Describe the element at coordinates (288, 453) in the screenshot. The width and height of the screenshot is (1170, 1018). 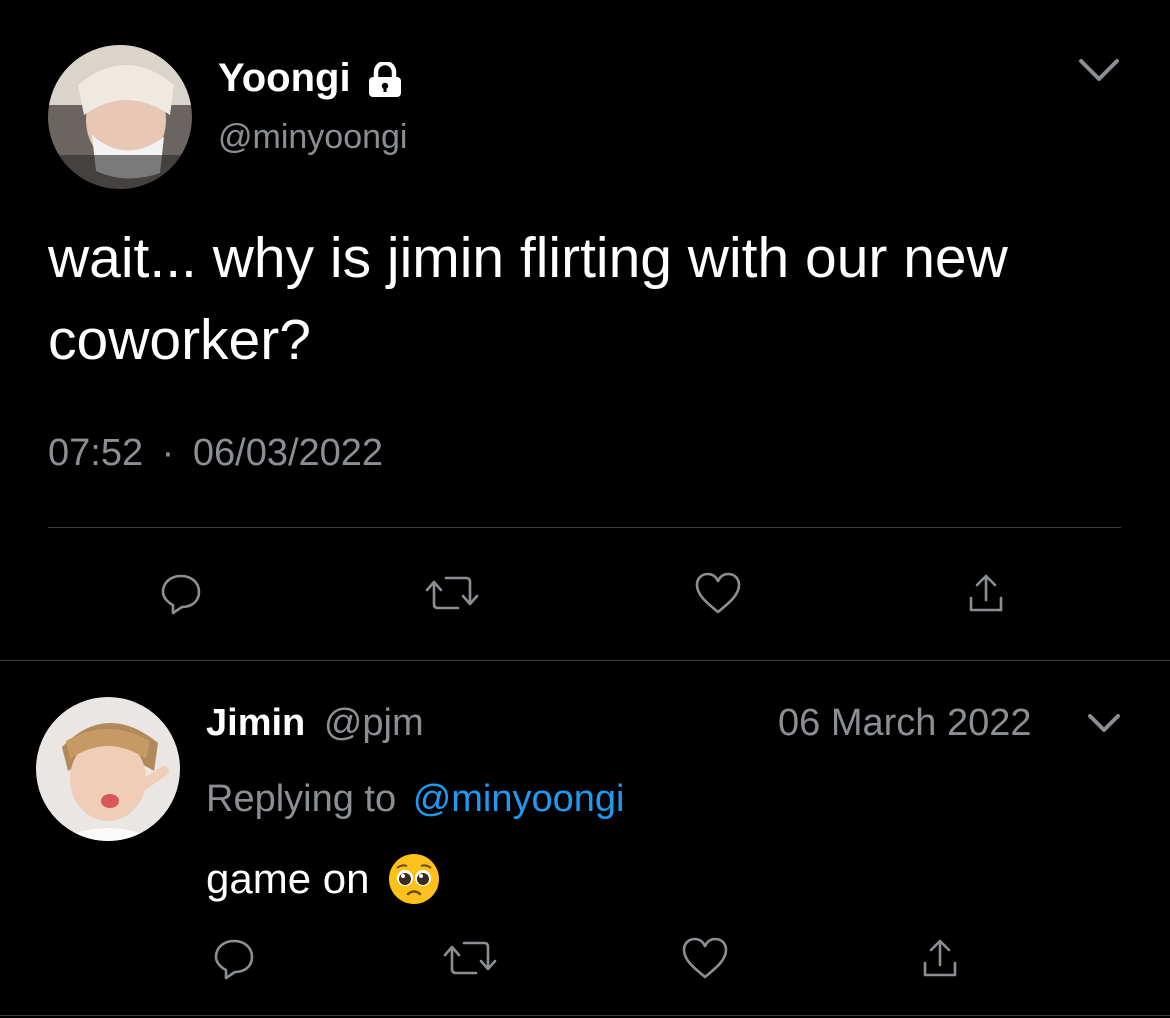
I see `tweet-date: 06/03/2022` at that location.